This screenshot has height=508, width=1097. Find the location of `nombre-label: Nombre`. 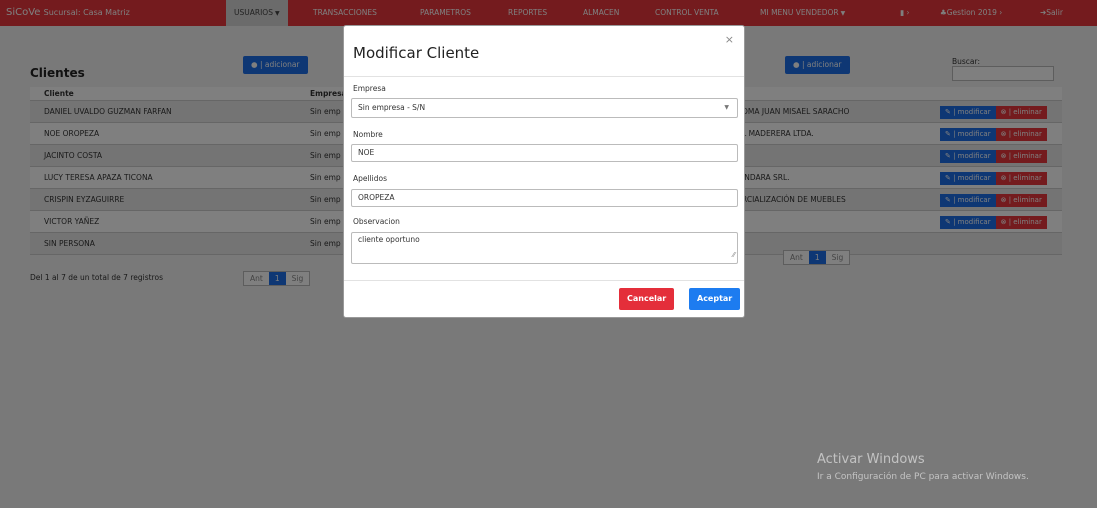

nombre-label: Nombre is located at coordinates (368, 134).